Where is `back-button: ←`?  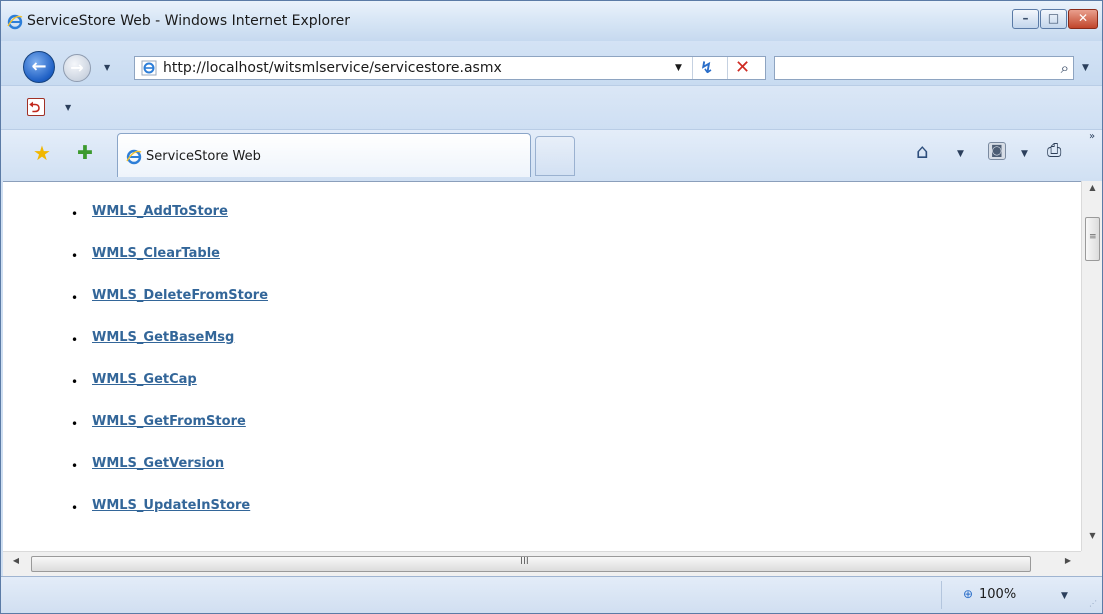 back-button: ← is located at coordinates (39, 67).